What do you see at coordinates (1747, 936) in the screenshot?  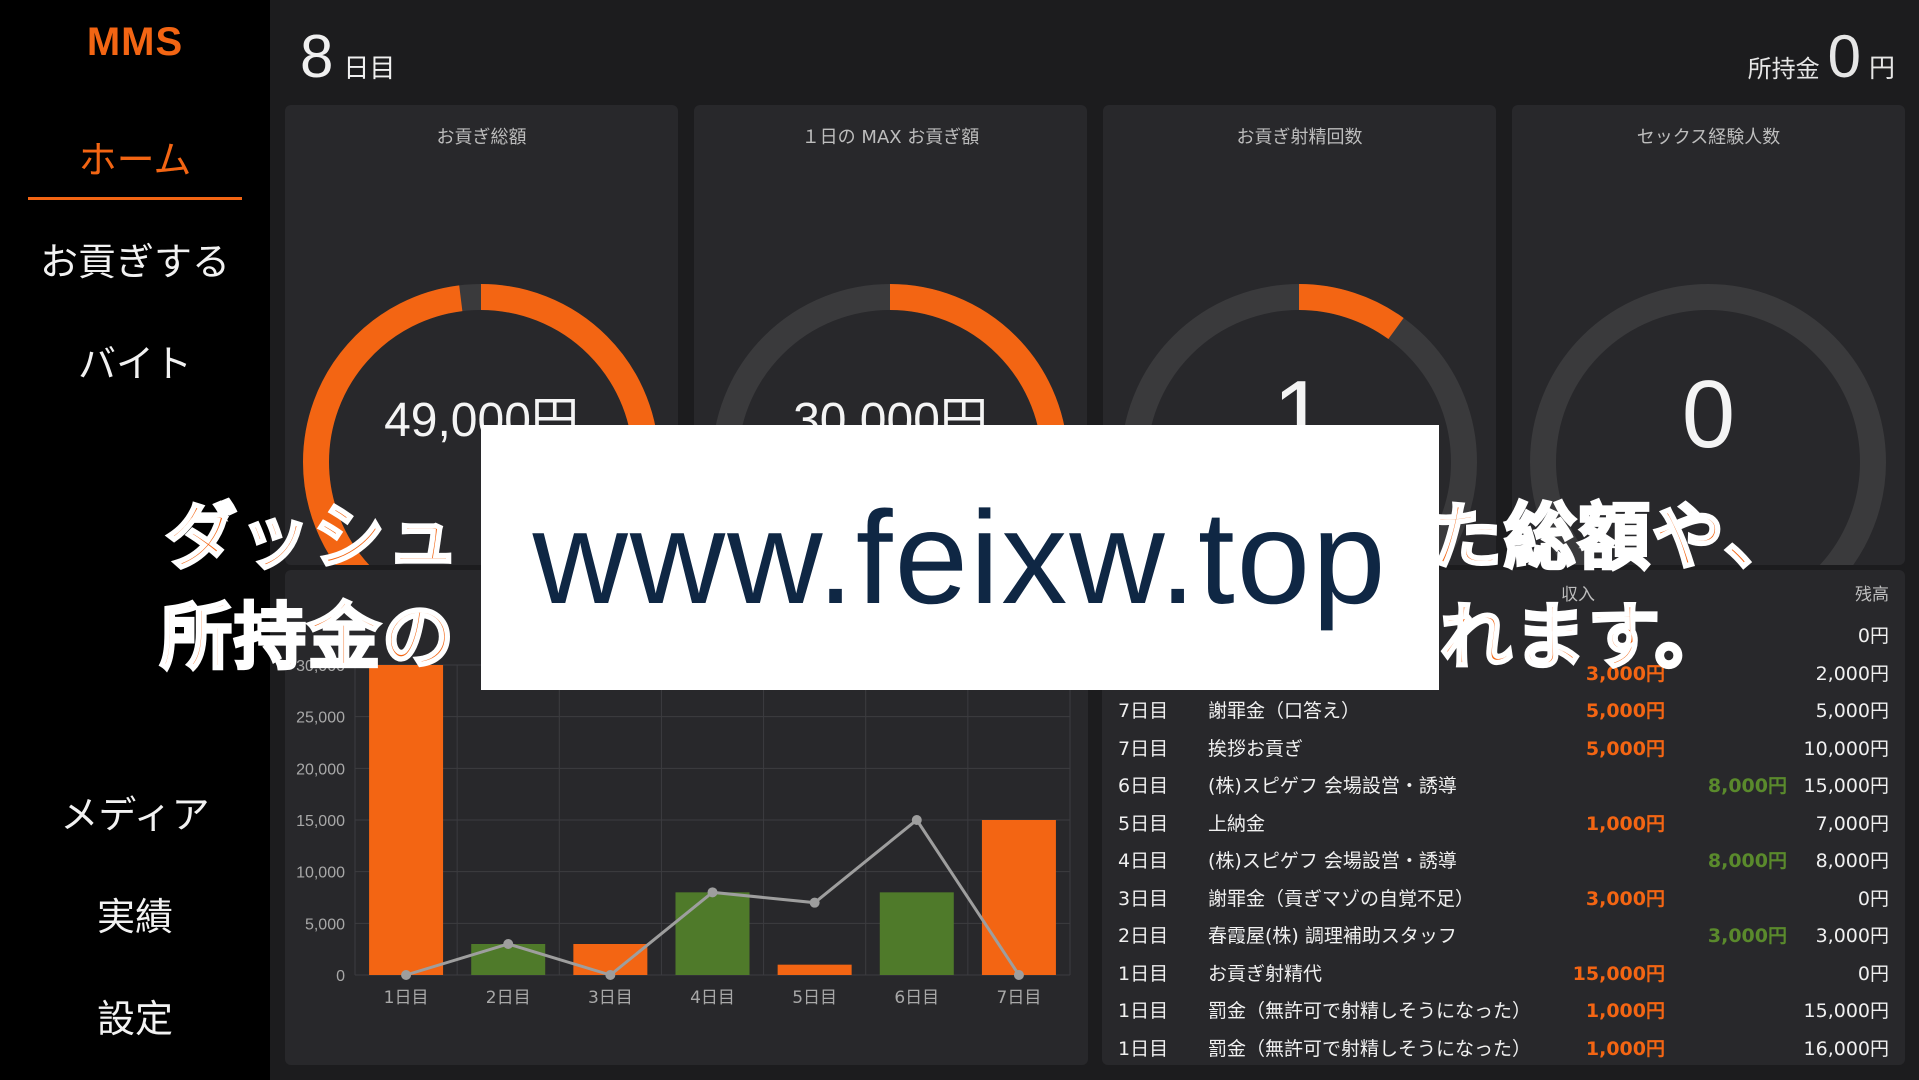 I see `ledger-income: 3,000円` at bounding box center [1747, 936].